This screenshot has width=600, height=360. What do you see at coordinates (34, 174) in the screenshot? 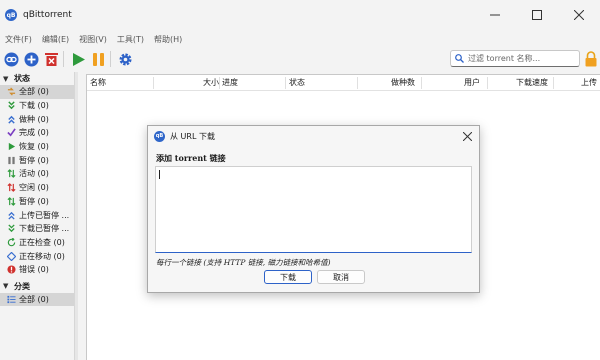
I see `status-filter-item-label: 活动 (0)` at bounding box center [34, 174].